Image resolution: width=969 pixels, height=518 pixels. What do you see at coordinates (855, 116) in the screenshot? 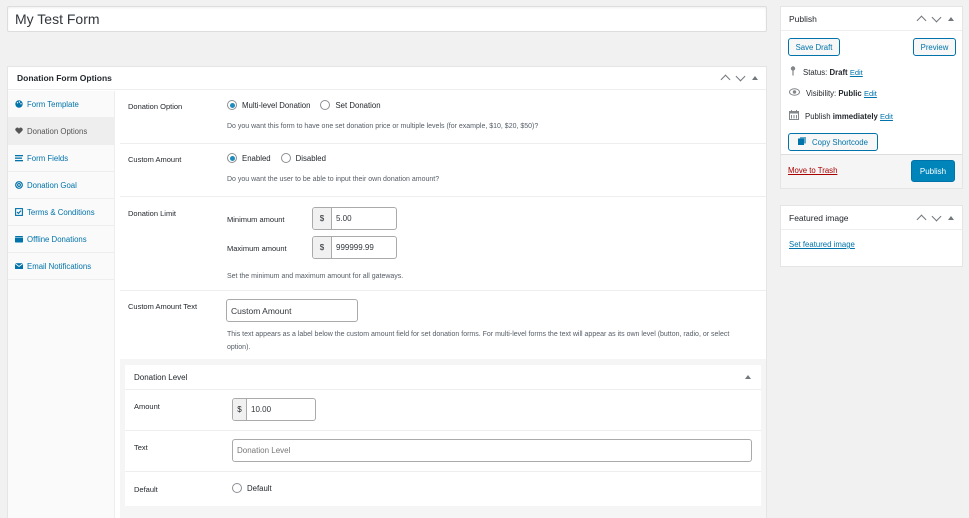
I see `publish-value: immediately` at bounding box center [855, 116].